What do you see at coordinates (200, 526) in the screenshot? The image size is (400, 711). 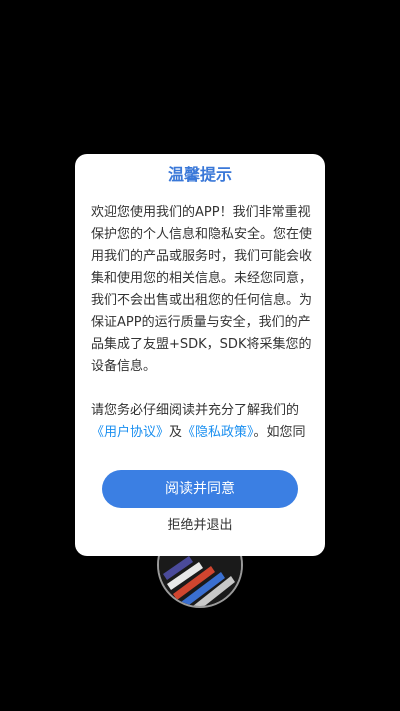 I see `refuse-exit-button: 拒绝并退出` at bounding box center [200, 526].